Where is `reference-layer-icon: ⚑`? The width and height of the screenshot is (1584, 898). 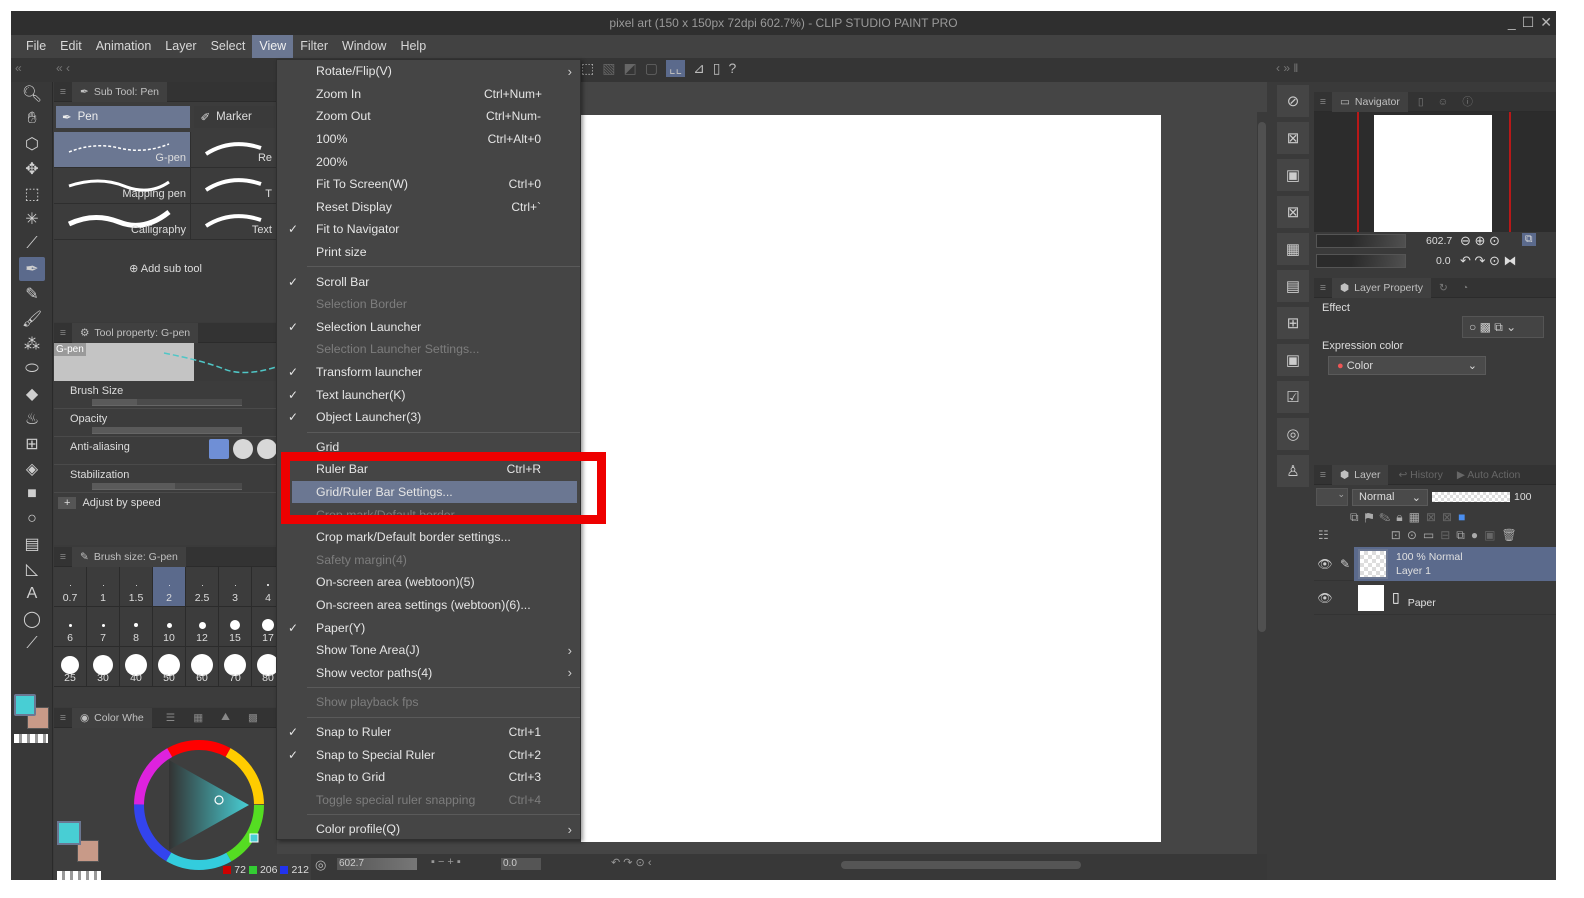 reference-layer-icon: ⚑ is located at coordinates (1372, 517).